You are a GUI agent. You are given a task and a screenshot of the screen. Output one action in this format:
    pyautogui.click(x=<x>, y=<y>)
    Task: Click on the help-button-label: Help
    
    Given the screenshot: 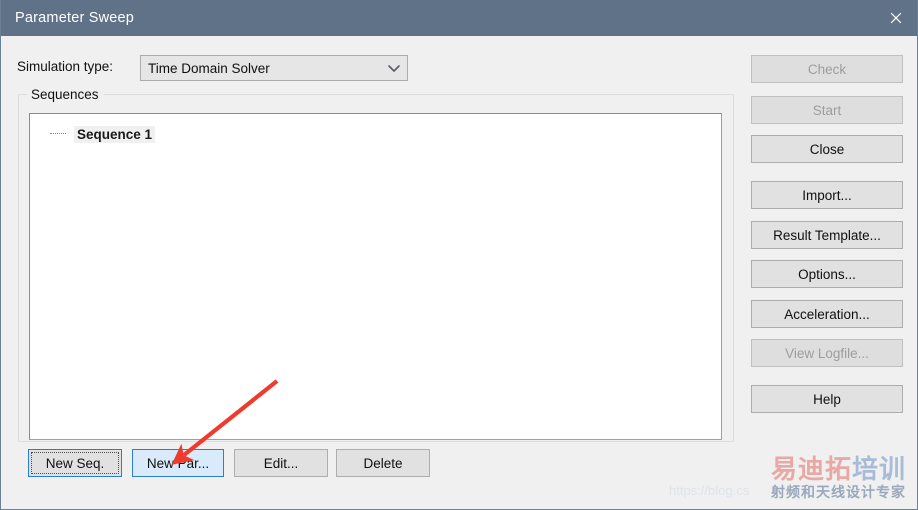 What is the action you would take?
    pyautogui.click(x=827, y=399)
    